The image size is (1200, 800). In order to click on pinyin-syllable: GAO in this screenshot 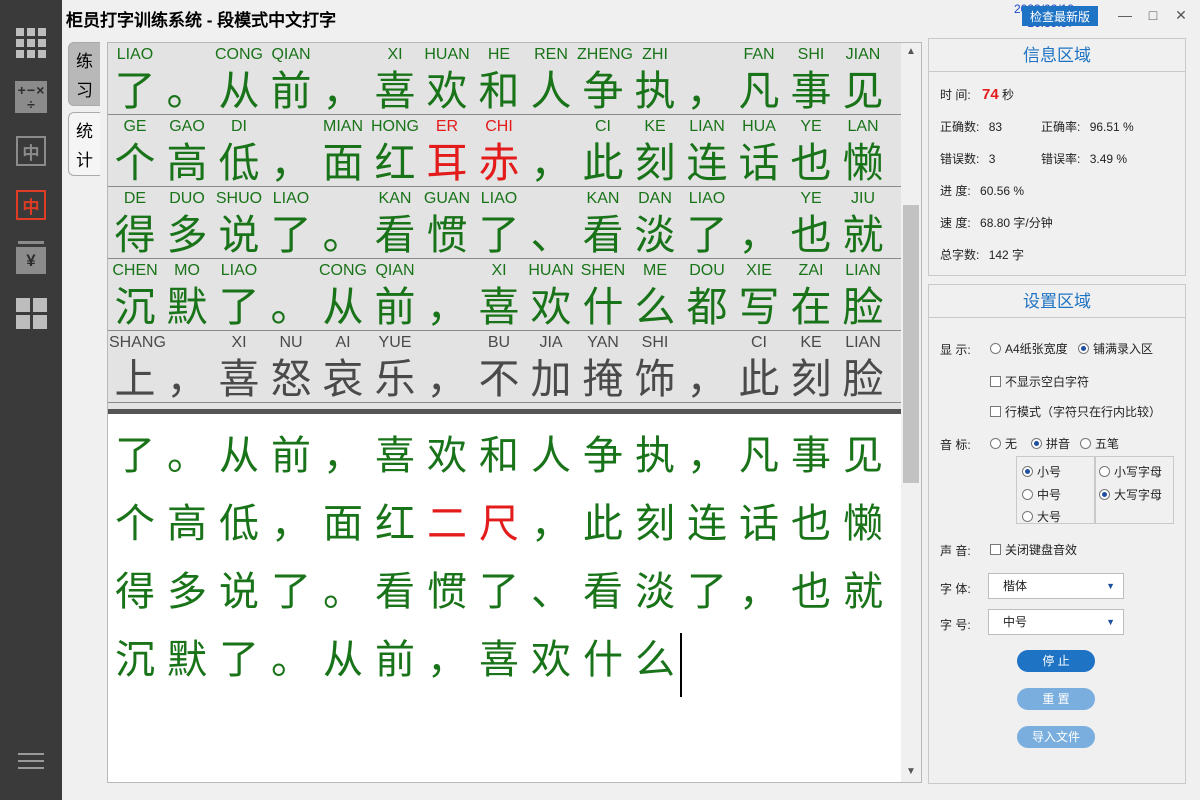, I will do `click(187, 126)`.